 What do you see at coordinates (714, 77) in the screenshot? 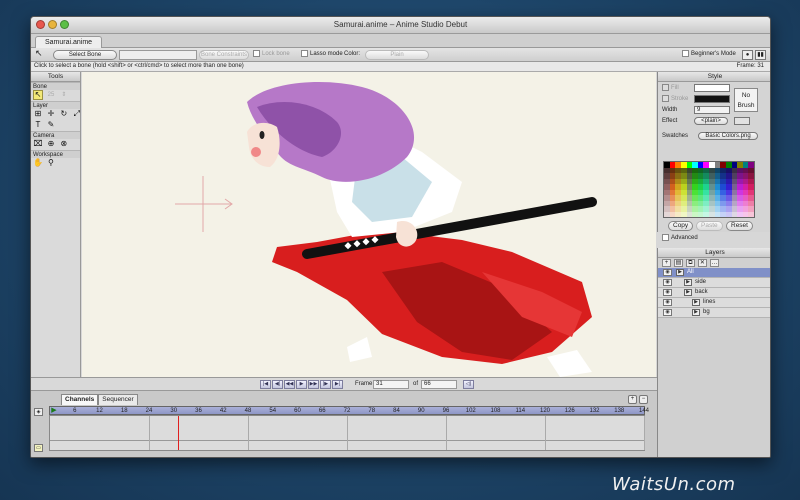
I see `style-panel-title: Style` at bounding box center [714, 77].